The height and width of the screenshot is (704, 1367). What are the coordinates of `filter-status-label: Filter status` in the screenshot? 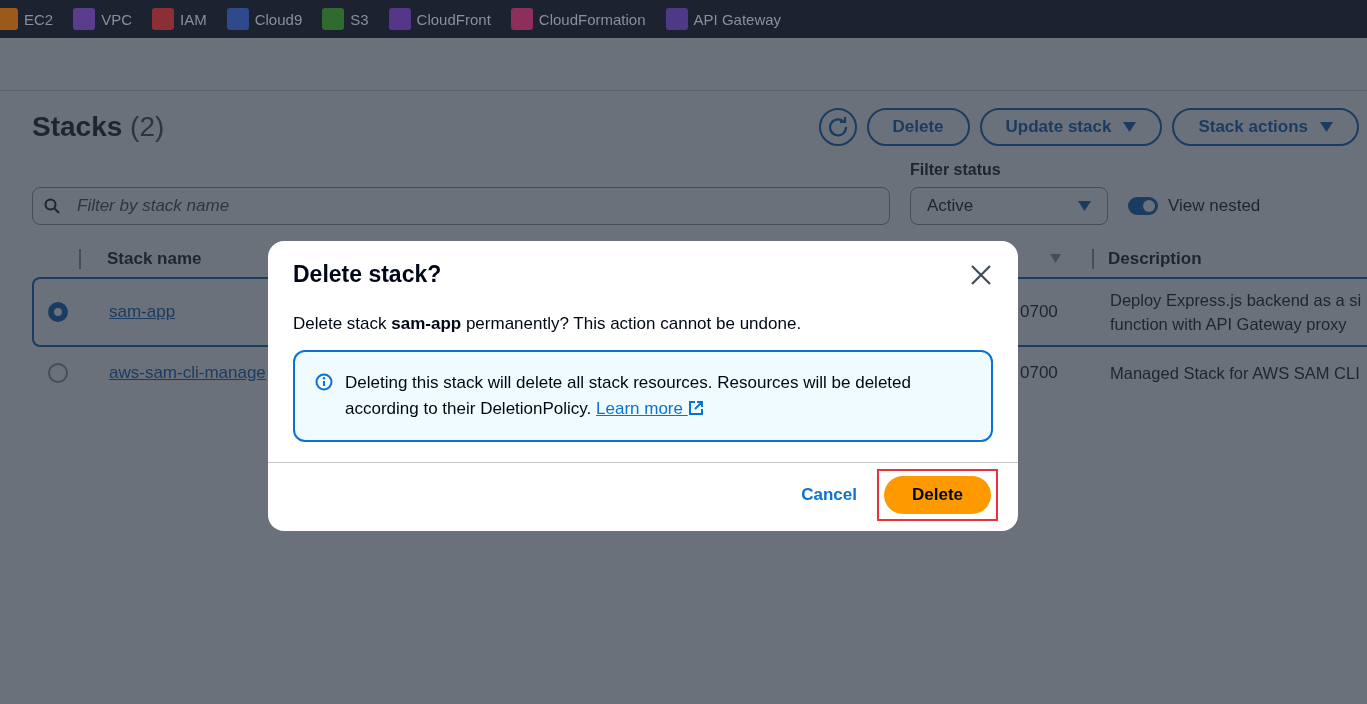 It's located at (956, 170).